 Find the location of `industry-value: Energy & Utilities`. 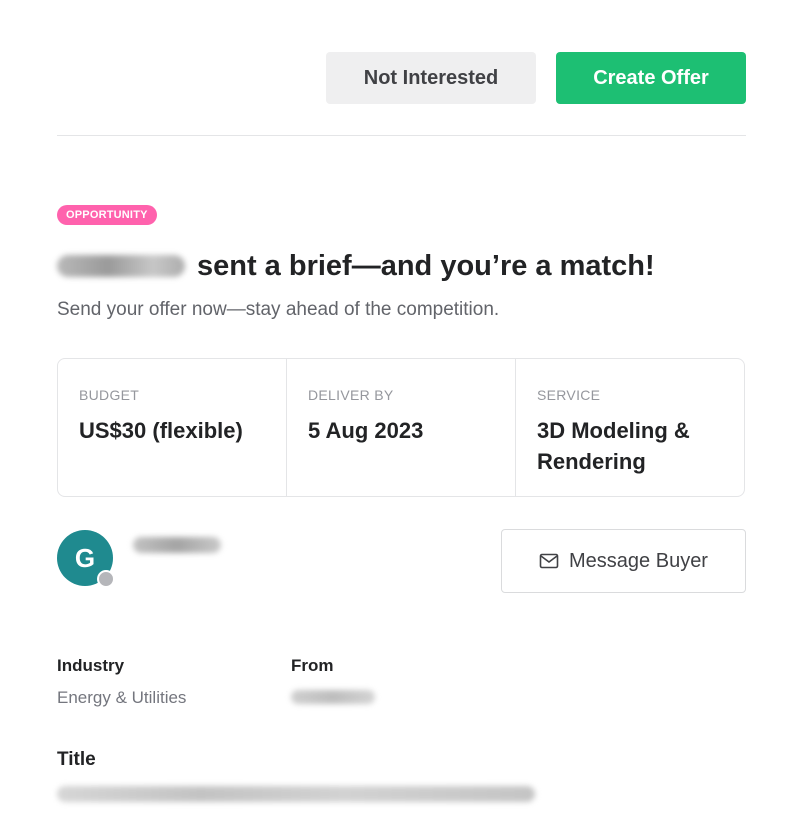

industry-value: Energy & Utilities is located at coordinates (122, 697).